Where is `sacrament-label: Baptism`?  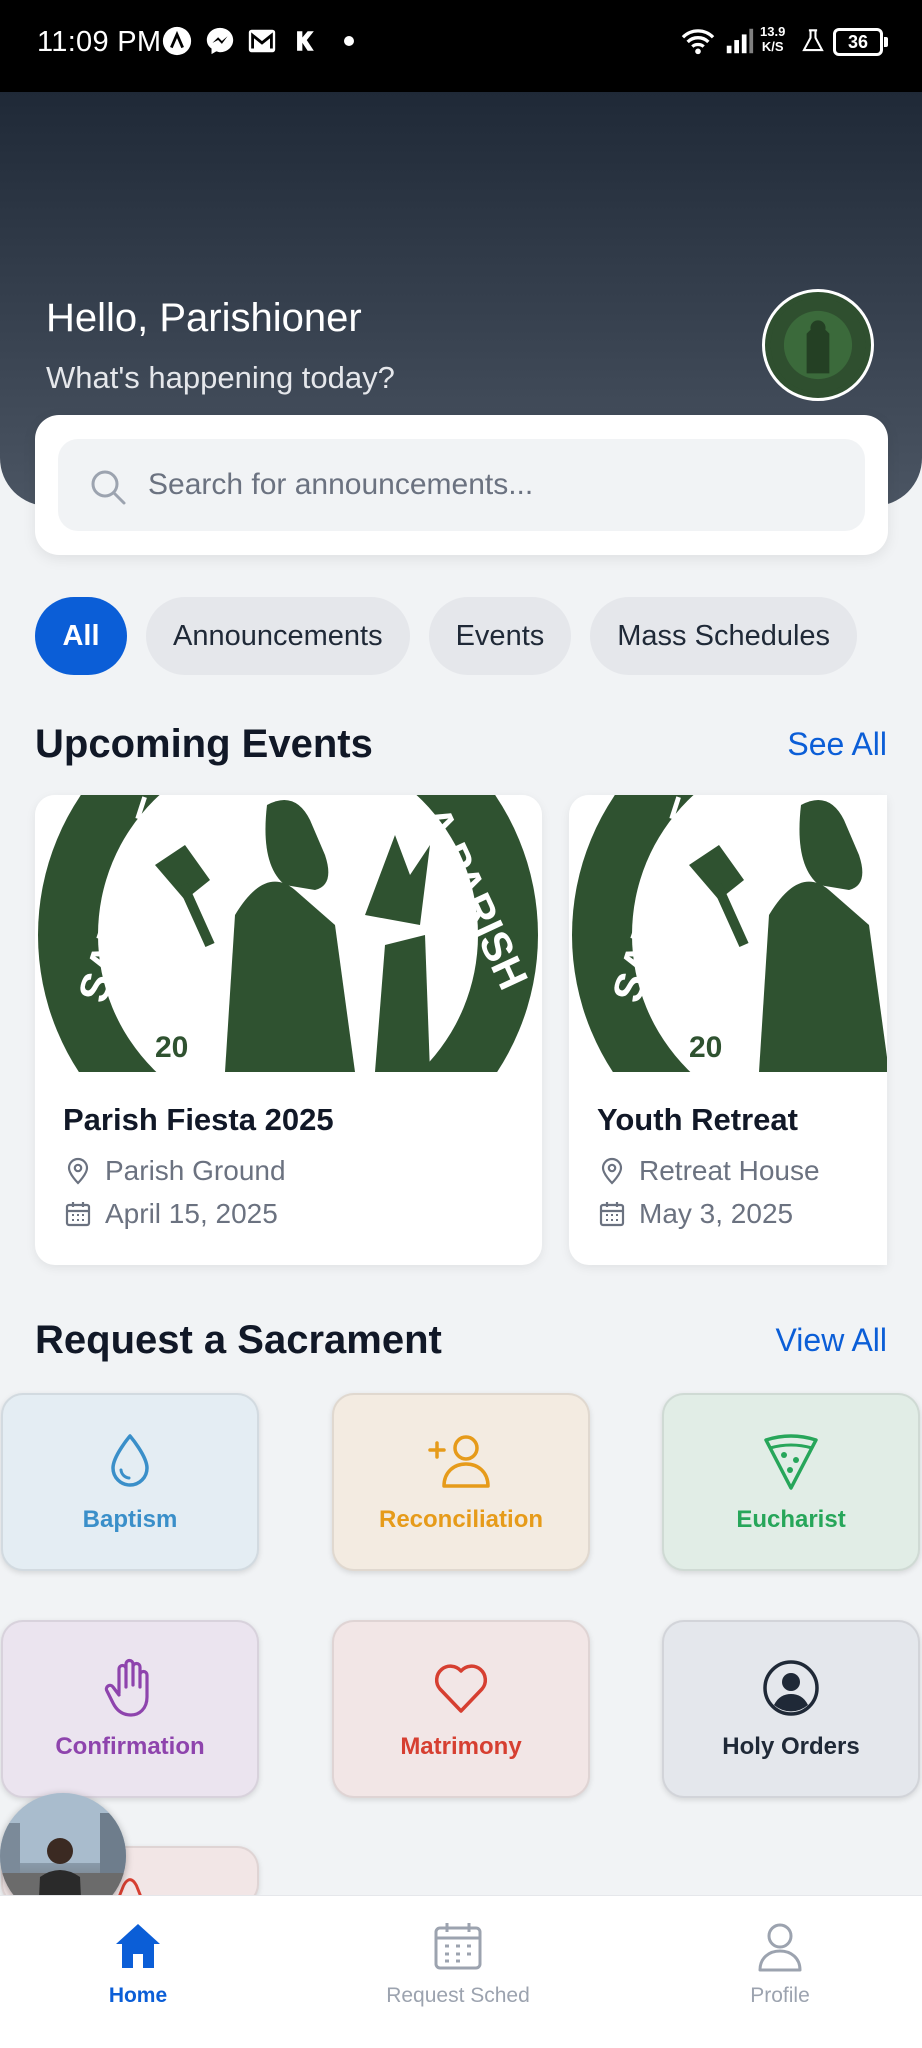
sacrament-label: Baptism is located at coordinates (130, 1519).